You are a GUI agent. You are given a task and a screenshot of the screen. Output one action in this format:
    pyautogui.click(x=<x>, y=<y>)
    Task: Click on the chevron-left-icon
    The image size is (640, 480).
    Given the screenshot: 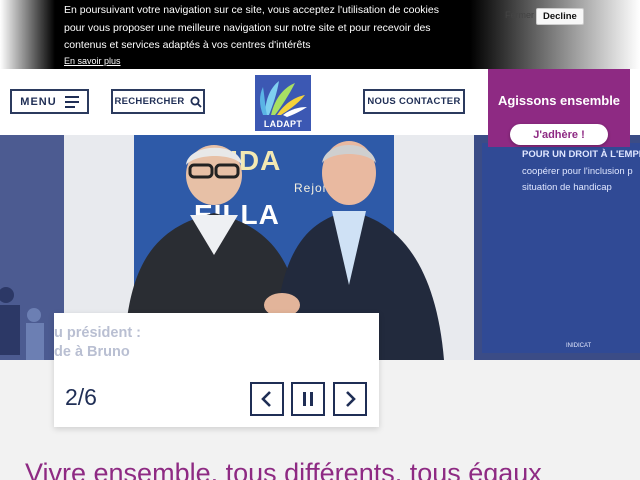 What is the action you would take?
    pyautogui.click(x=266, y=399)
    